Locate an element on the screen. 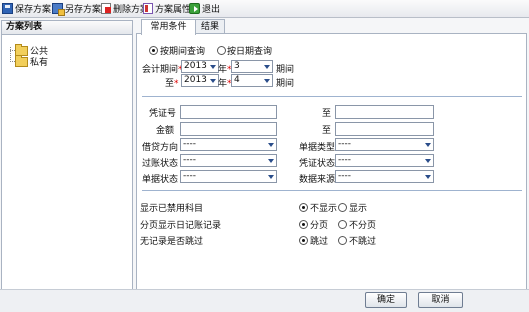 This screenshot has width=529, height=312. save-as-scheme-button: 另存方案 is located at coordinates (76, 9).